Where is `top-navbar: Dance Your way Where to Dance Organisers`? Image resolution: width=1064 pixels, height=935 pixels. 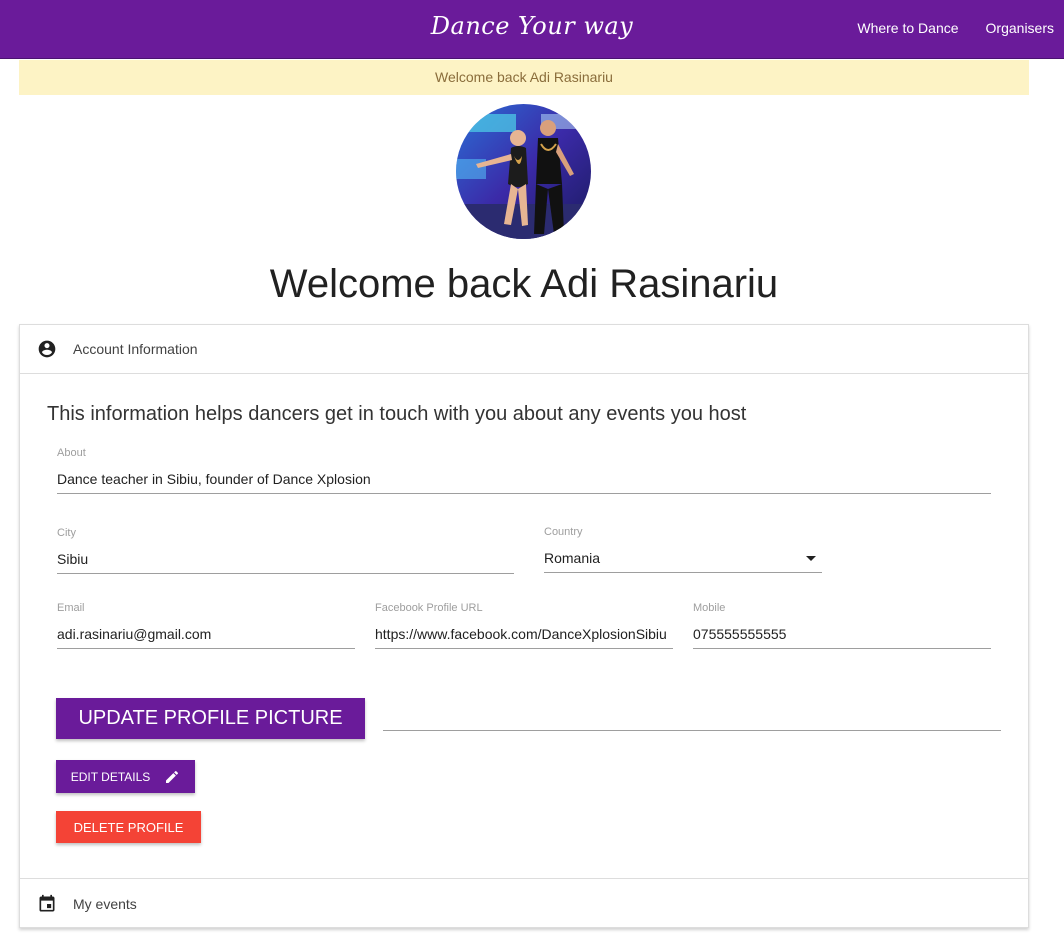 top-navbar: Dance Your way Where to Dance Organisers is located at coordinates (532, 29).